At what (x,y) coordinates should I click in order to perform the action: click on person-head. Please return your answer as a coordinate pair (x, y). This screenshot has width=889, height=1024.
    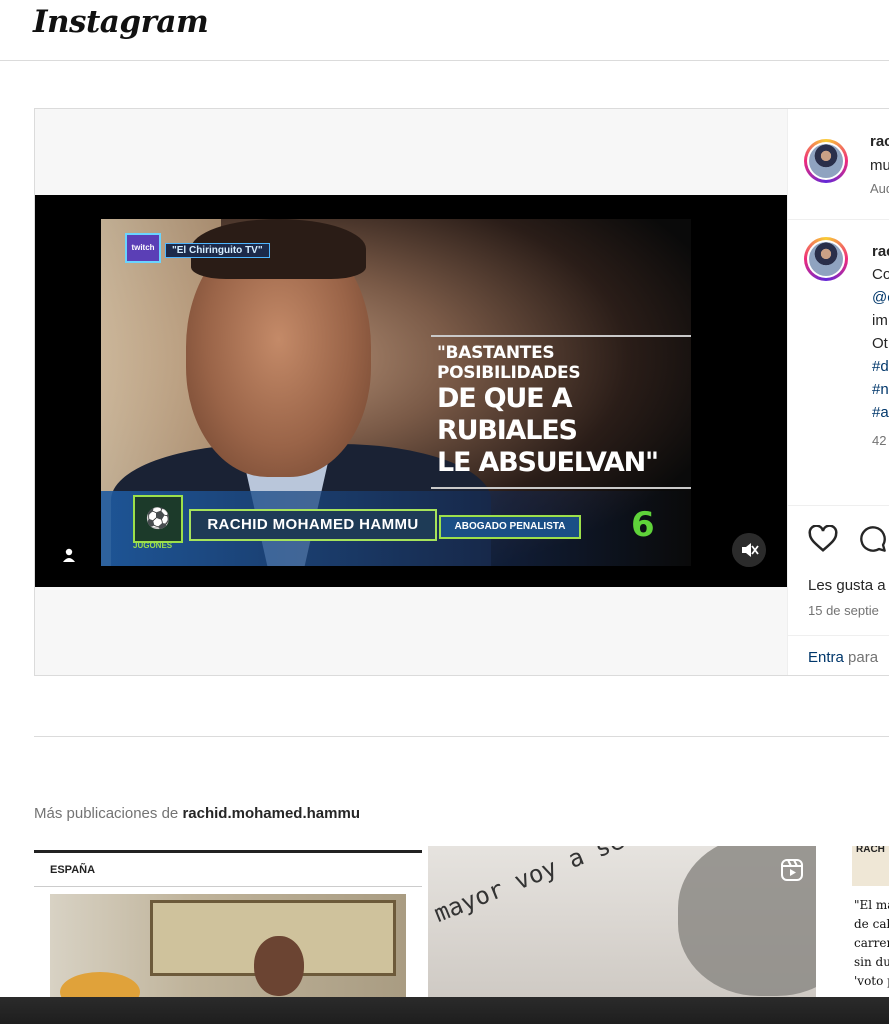
    Looking at the image, I should click on (279, 966).